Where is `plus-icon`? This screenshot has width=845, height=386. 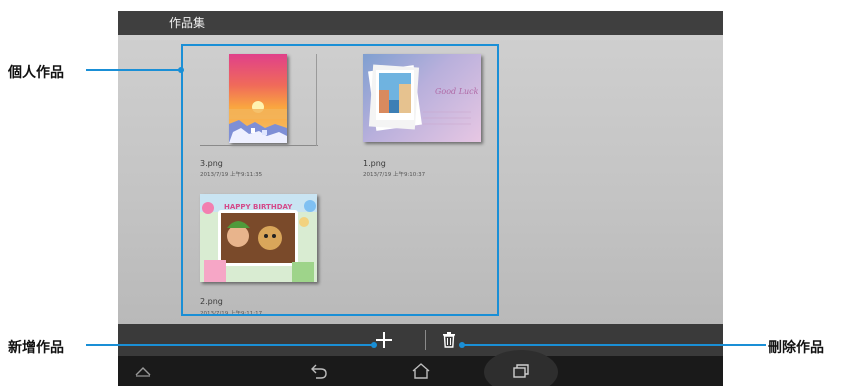 plus-icon is located at coordinates (384, 340).